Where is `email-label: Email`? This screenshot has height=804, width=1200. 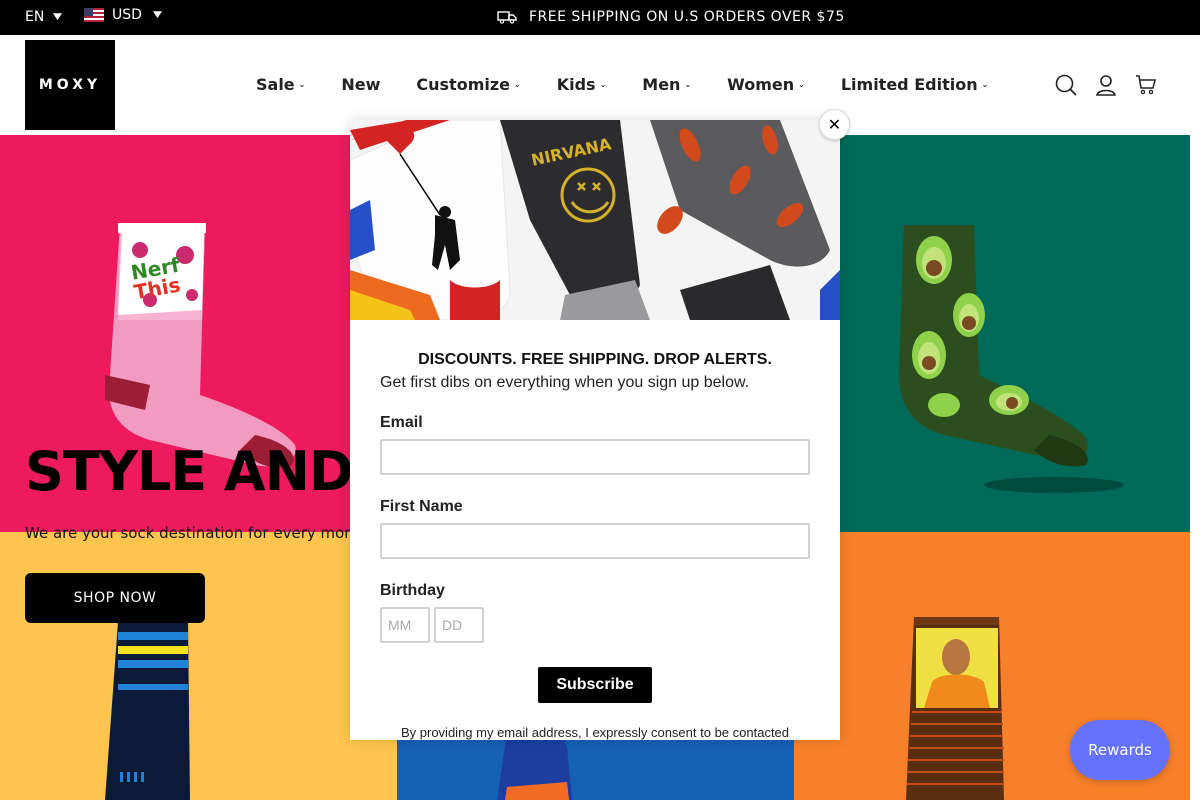 email-label: Email is located at coordinates (401, 422).